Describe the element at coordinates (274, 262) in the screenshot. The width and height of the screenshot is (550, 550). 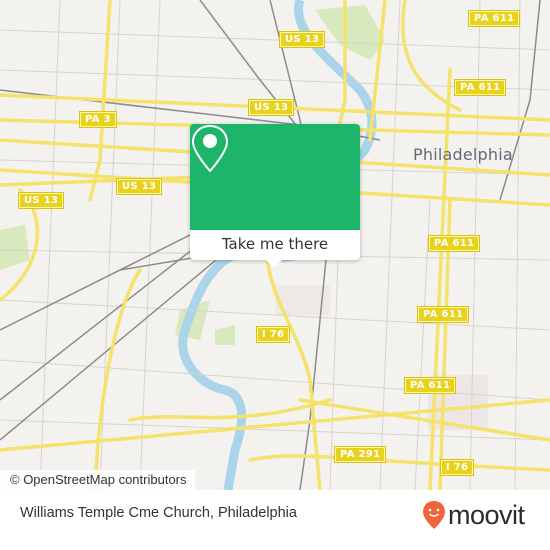
I see `popup-pointer` at that location.